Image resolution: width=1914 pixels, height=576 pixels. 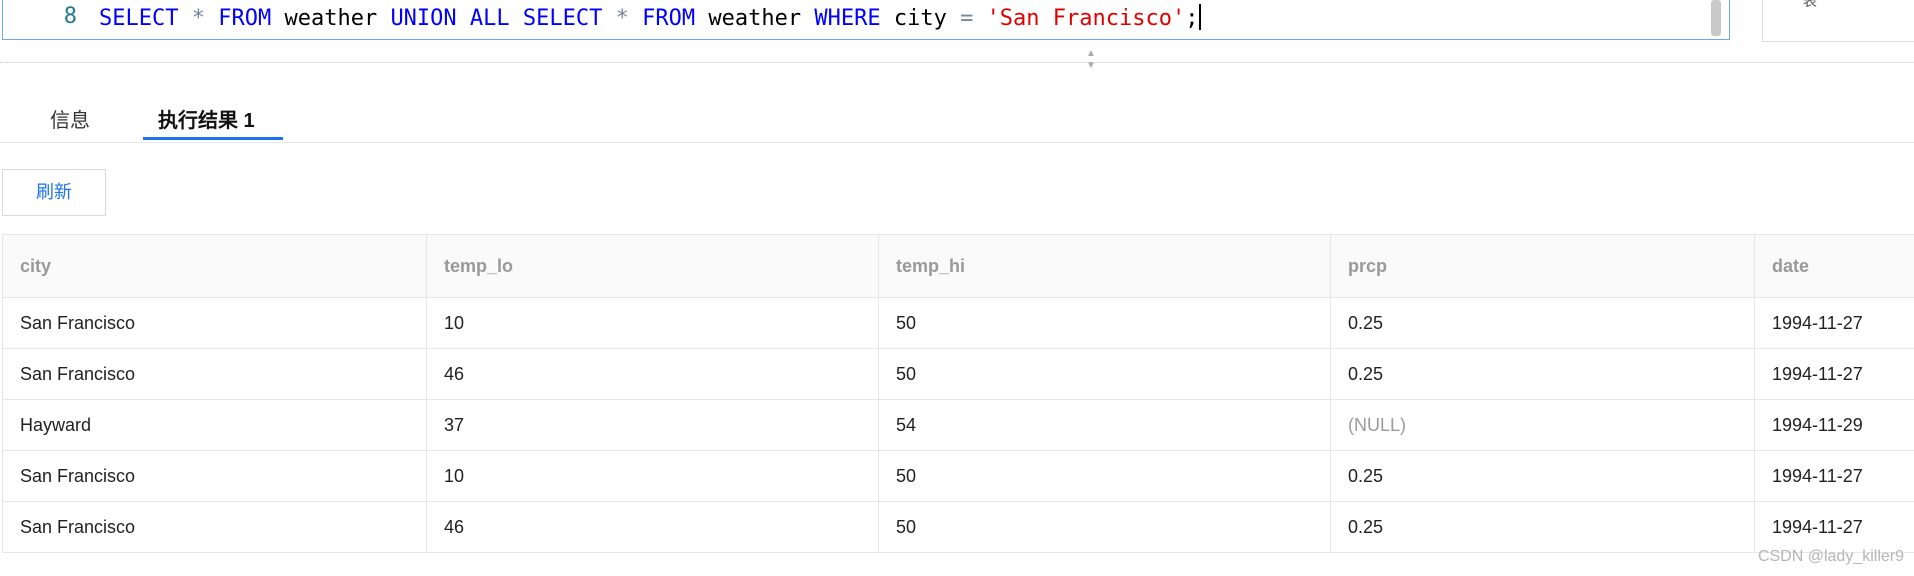 I want to click on table-header-row: city temp_lo temp_hi prcp date, so click(x=958, y=266).